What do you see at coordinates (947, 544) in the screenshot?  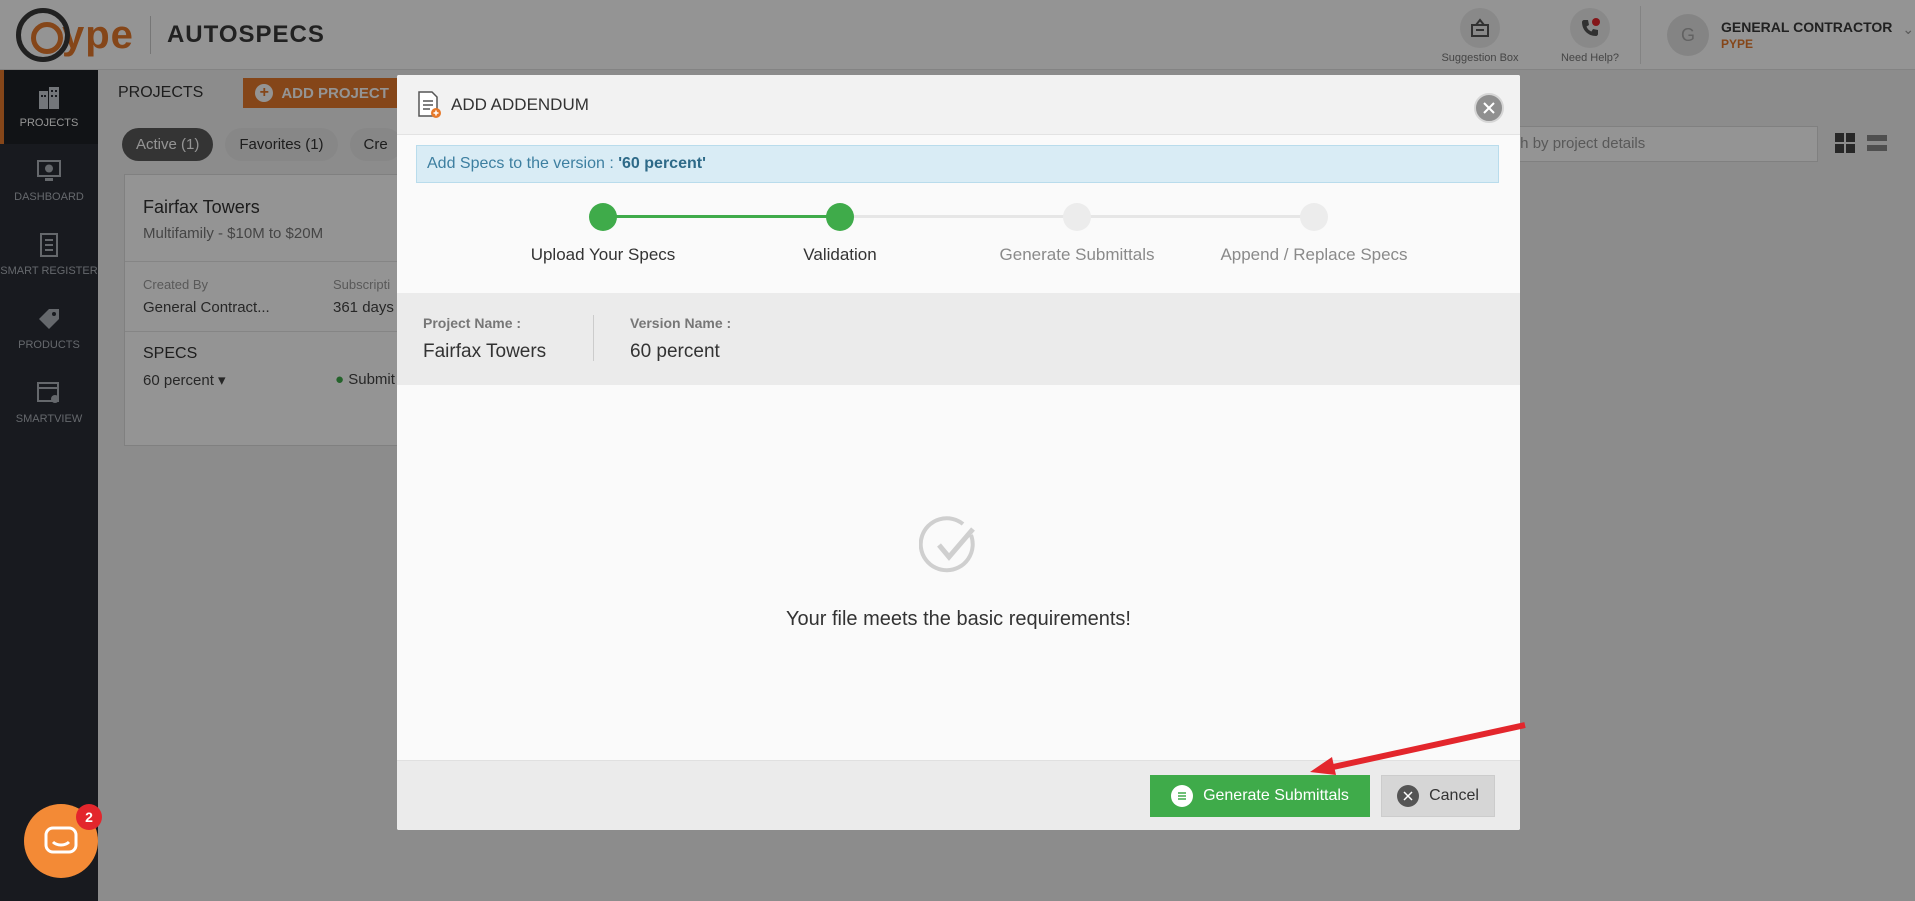 I see `check-circle-icon` at bounding box center [947, 544].